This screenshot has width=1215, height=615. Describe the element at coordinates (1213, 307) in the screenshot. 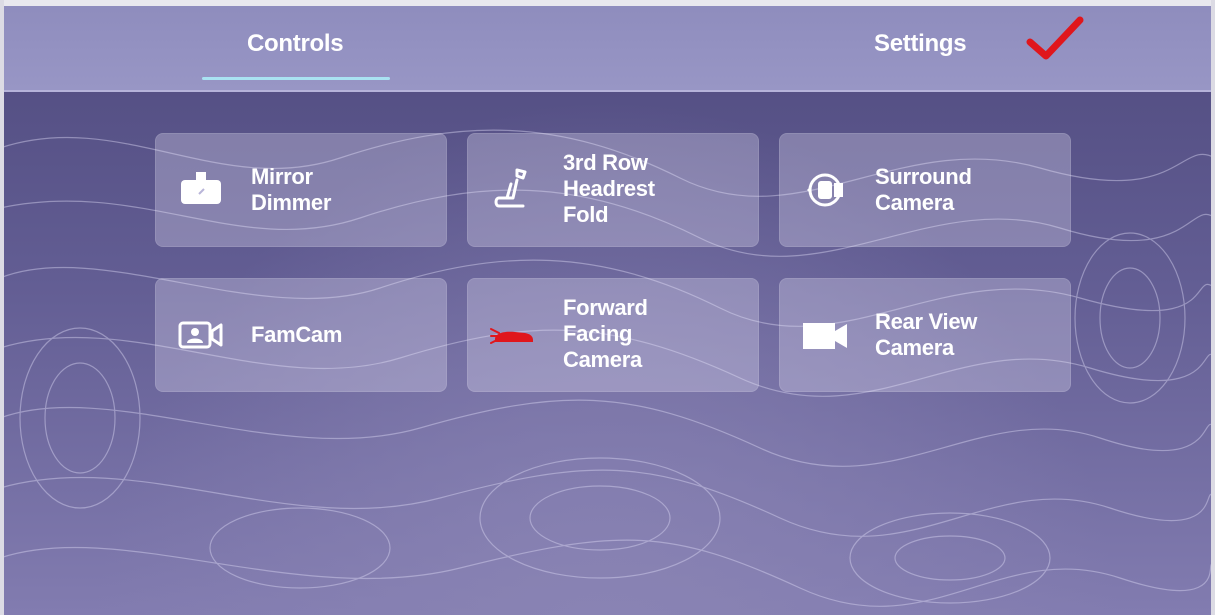

I see `screen-bezel-right` at that location.